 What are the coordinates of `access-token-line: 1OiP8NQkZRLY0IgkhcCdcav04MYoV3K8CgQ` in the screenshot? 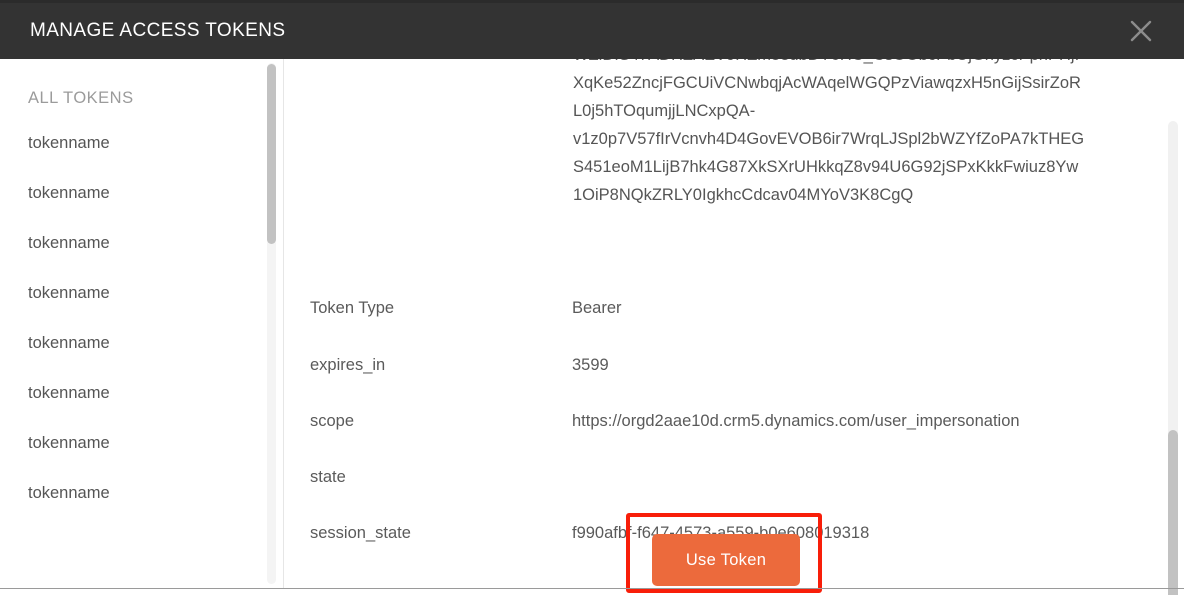 It's located at (743, 195).